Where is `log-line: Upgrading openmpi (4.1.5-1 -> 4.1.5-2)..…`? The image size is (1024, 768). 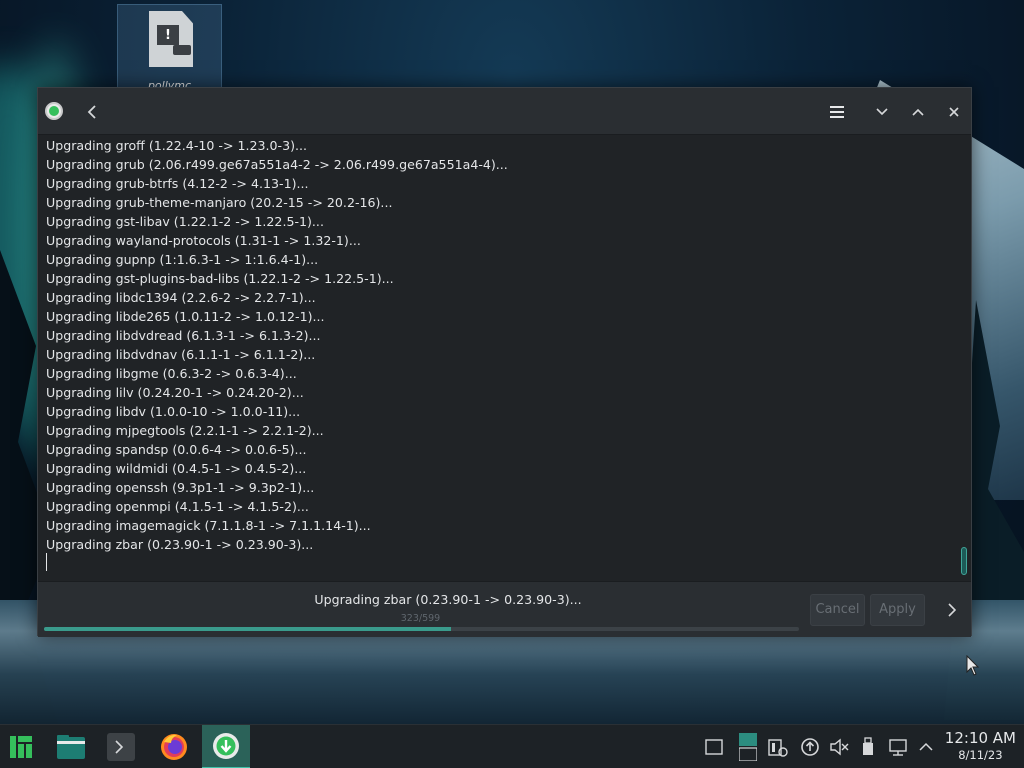 log-line: Upgrading openmpi (4.1.5-1 -> 4.1.5-2)..… is located at coordinates (177, 506).